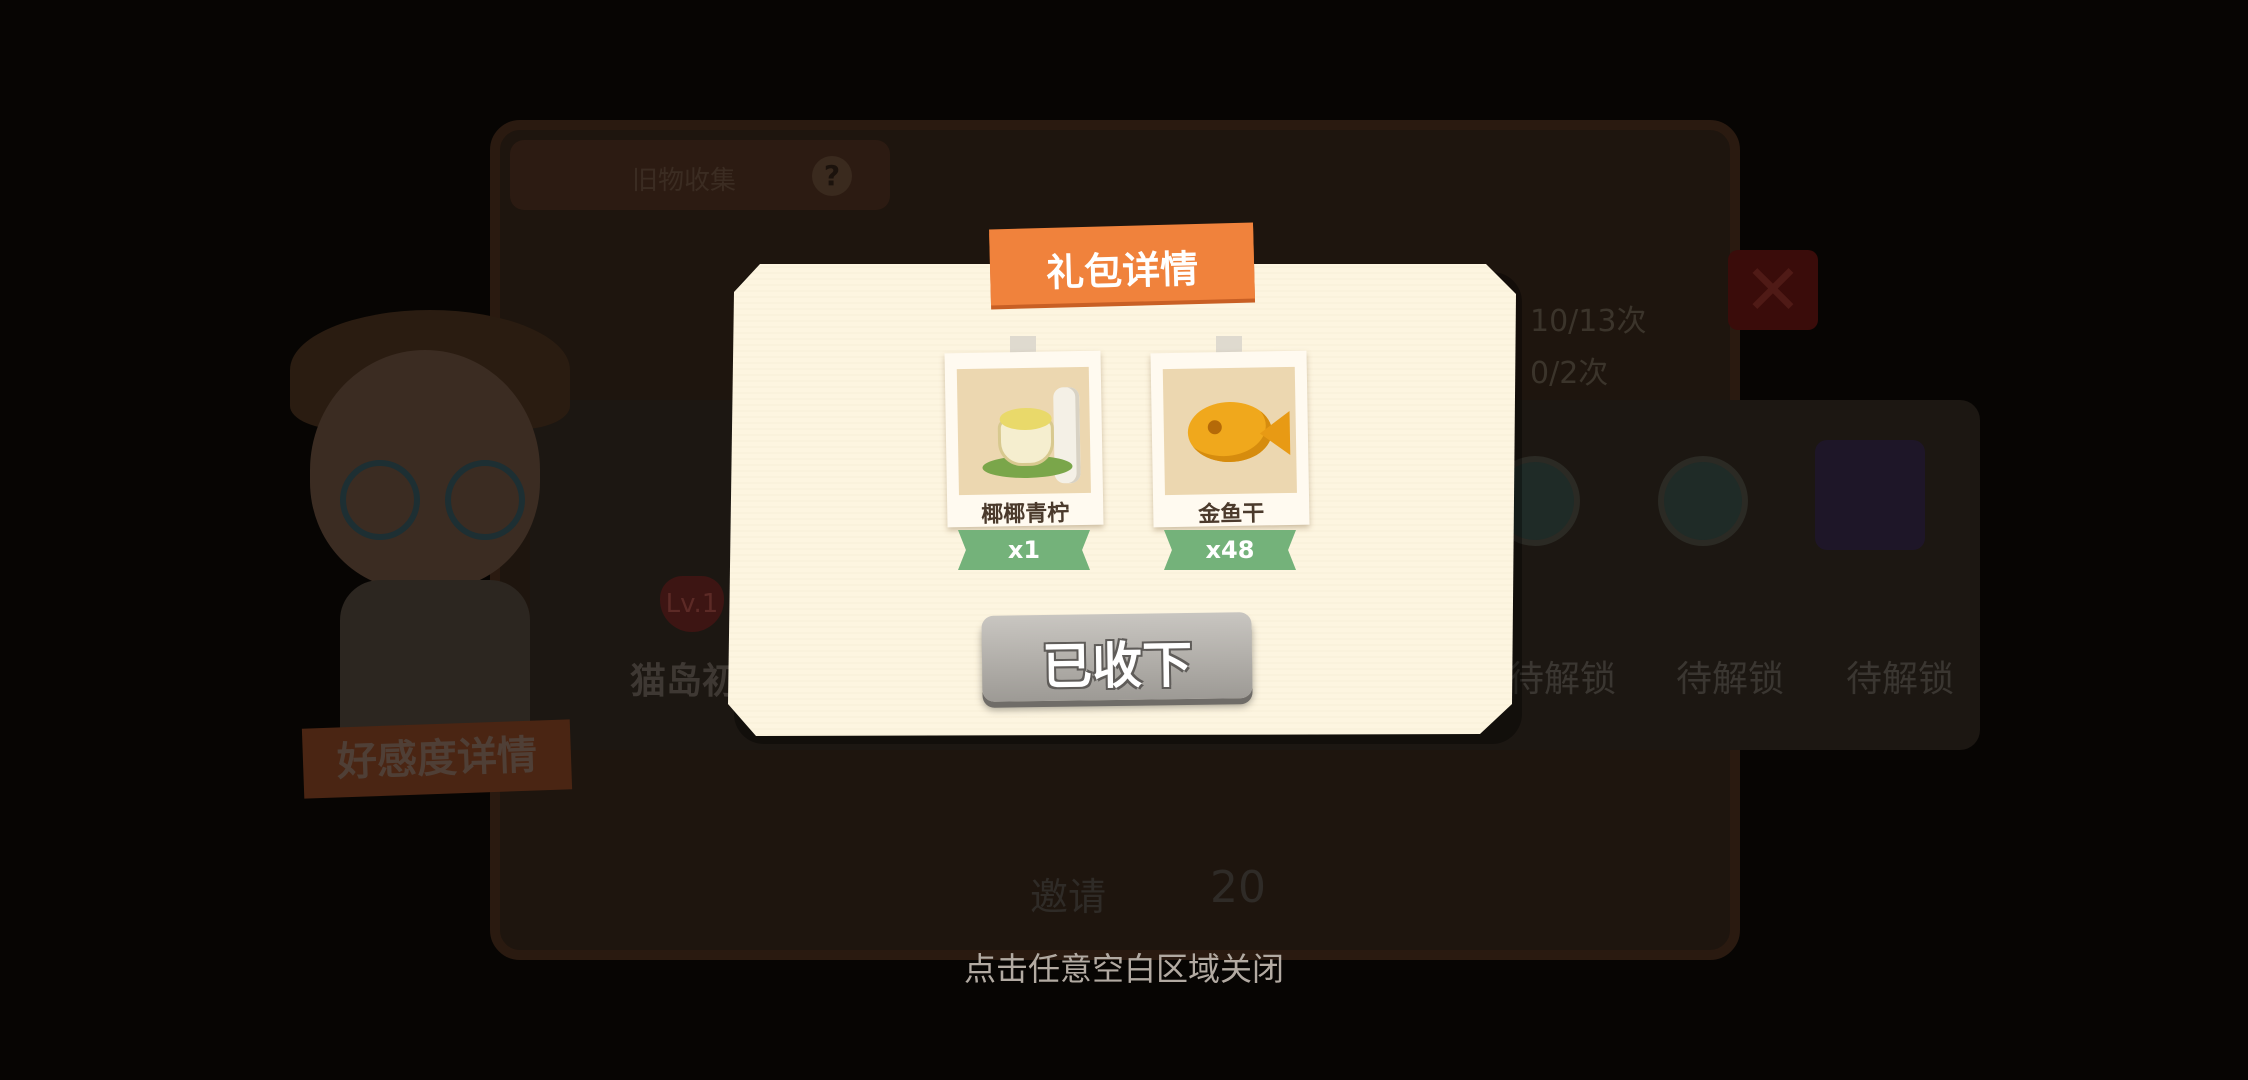  Describe the element at coordinates (1117, 666) in the screenshot. I see `accept-button-label: 已收下` at that location.